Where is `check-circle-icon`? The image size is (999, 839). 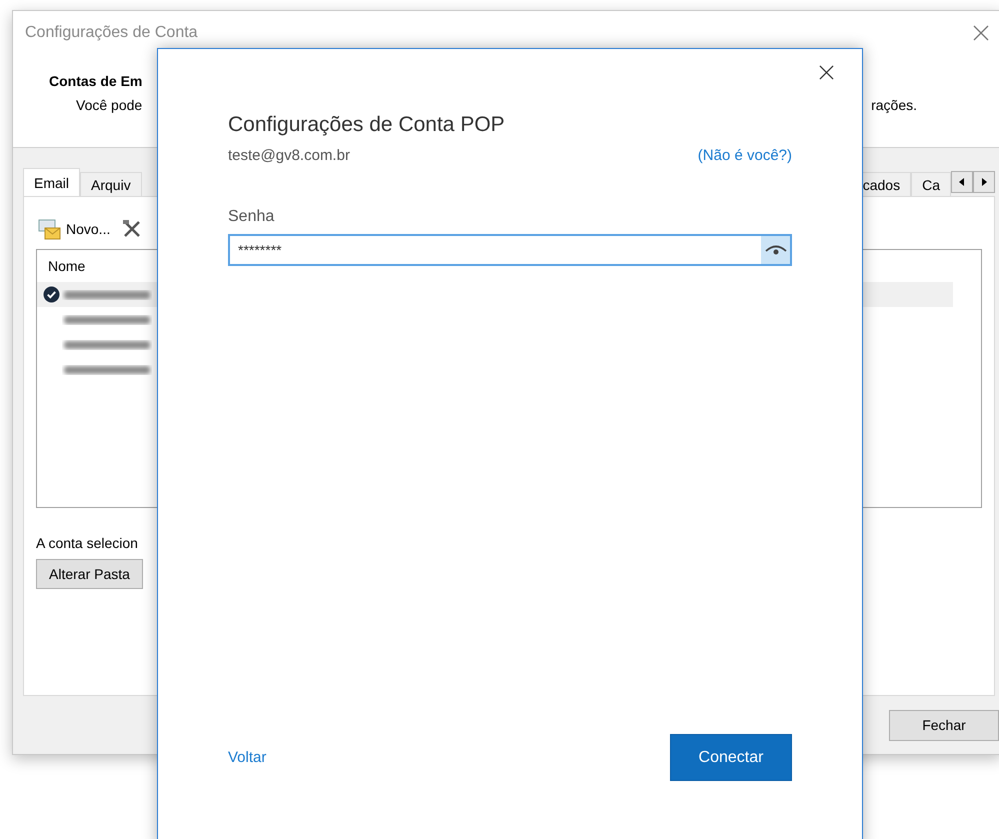
check-circle-icon is located at coordinates (51, 294).